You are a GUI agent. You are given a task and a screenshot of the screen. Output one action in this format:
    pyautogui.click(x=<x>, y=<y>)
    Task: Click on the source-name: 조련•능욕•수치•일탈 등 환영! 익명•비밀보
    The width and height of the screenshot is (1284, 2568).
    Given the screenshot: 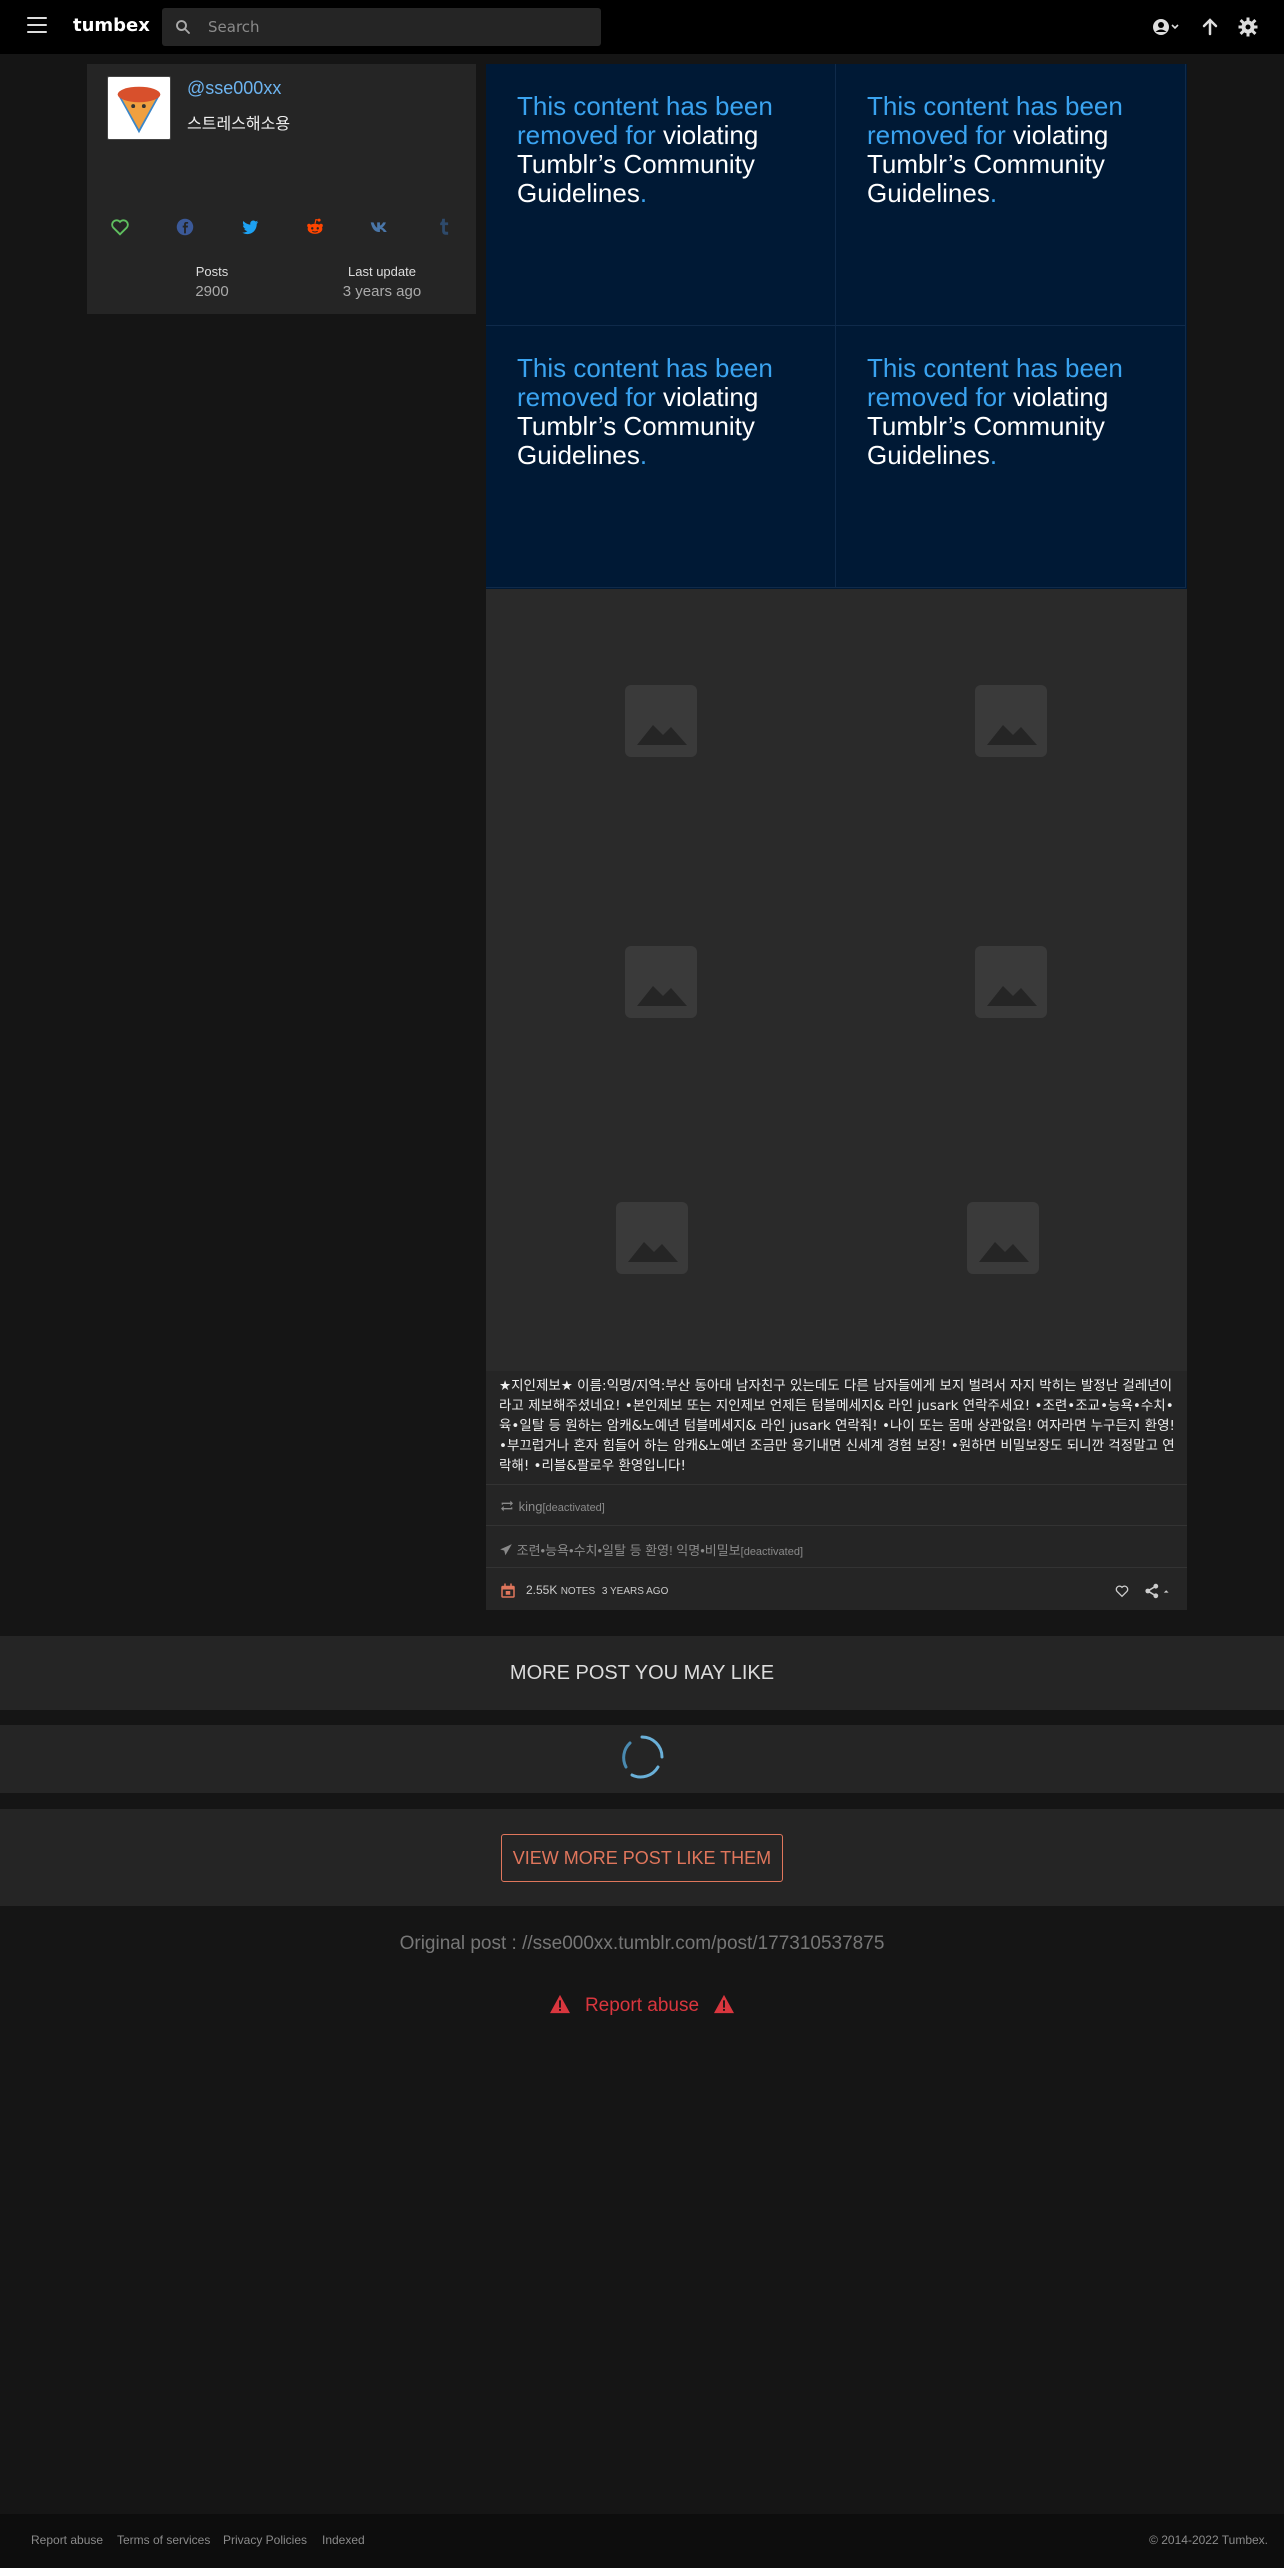 What is the action you would take?
    pyautogui.click(x=629, y=1550)
    